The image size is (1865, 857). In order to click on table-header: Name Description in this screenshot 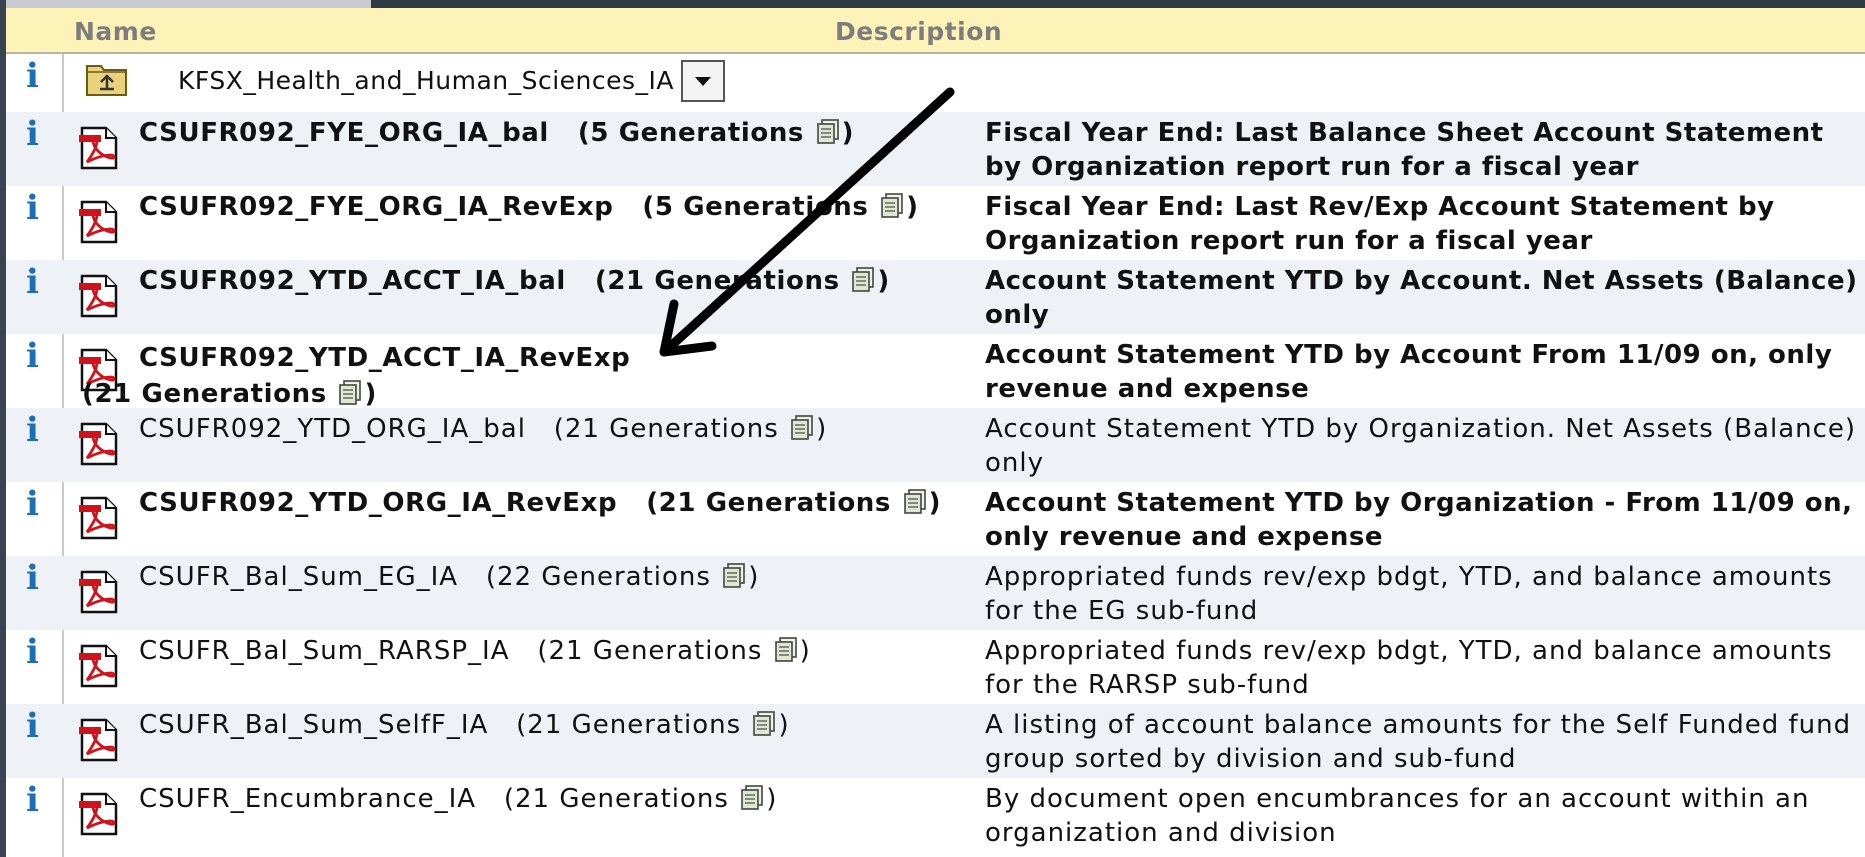, I will do `click(935, 31)`.